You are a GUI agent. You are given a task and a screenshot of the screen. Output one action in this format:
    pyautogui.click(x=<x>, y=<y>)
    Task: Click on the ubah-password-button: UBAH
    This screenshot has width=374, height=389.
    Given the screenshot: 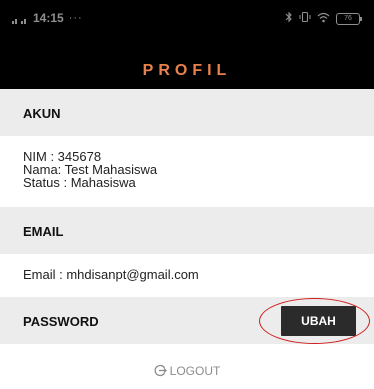 What is the action you would take?
    pyautogui.click(x=318, y=321)
    